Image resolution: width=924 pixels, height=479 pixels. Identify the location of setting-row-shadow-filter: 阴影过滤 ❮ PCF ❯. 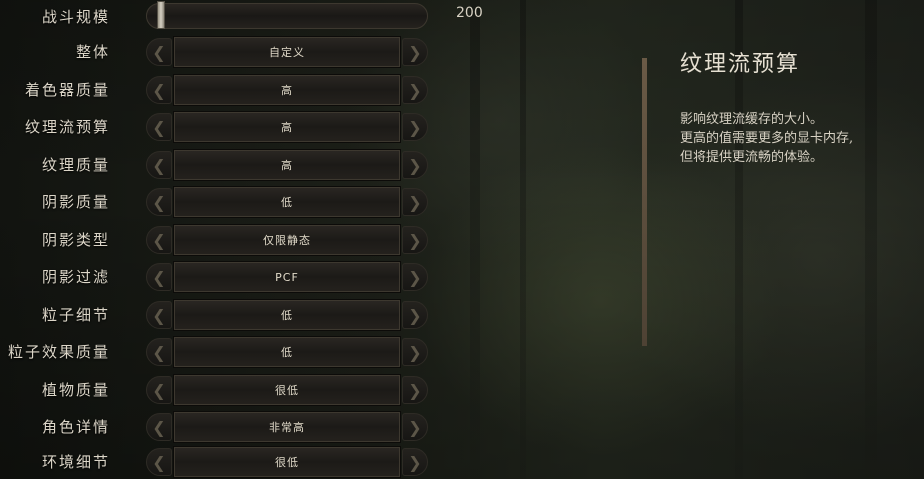
(220, 277).